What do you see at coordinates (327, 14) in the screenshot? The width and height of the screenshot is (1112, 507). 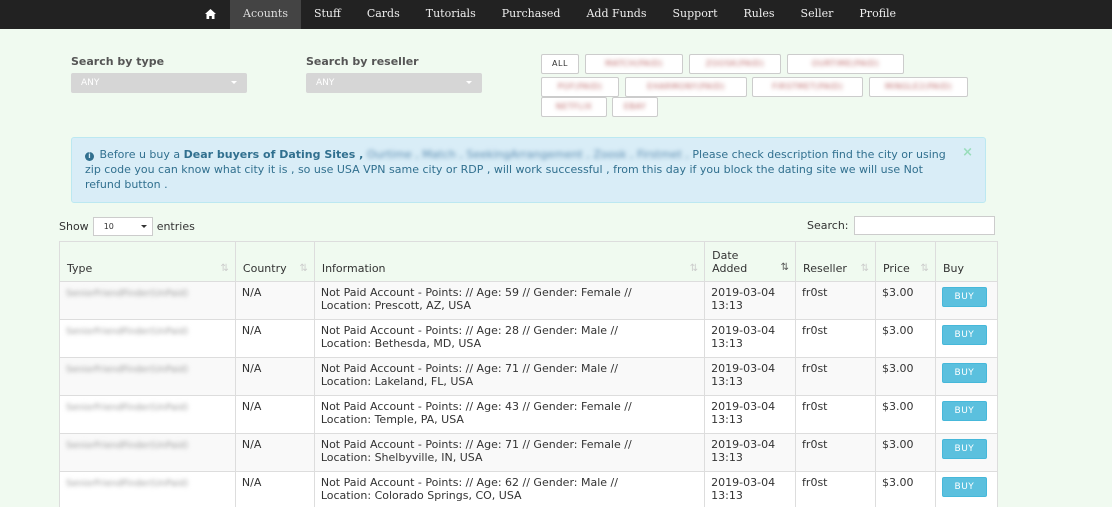 I see `nav-item-stuff: Stuff` at bounding box center [327, 14].